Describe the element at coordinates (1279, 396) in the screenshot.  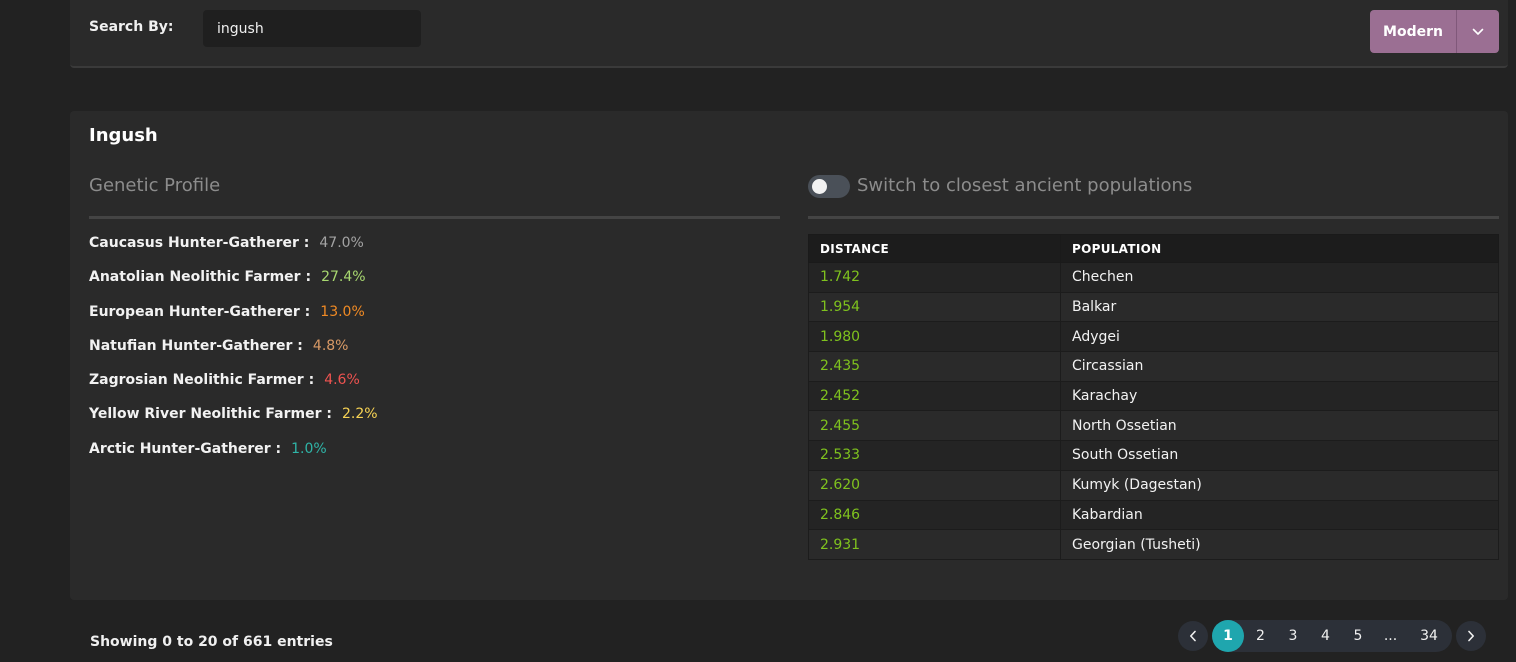
I see `population-cell: Karachay` at that location.